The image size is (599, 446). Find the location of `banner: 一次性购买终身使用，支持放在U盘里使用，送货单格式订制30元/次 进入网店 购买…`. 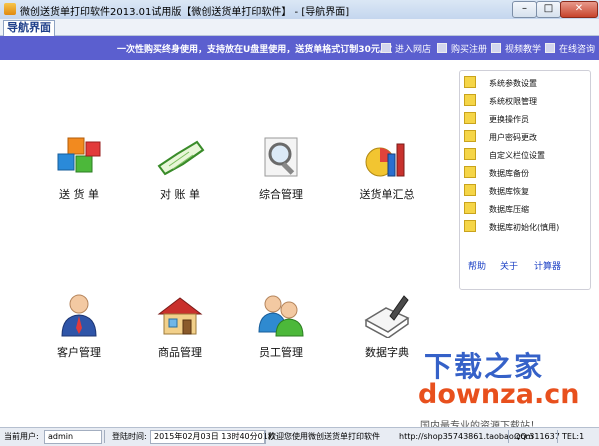

banner: 一次性购买终身使用，支持放在U盘里使用，送货单格式订制30元/次 进入网店 购买… is located at coordinates (299, 48).